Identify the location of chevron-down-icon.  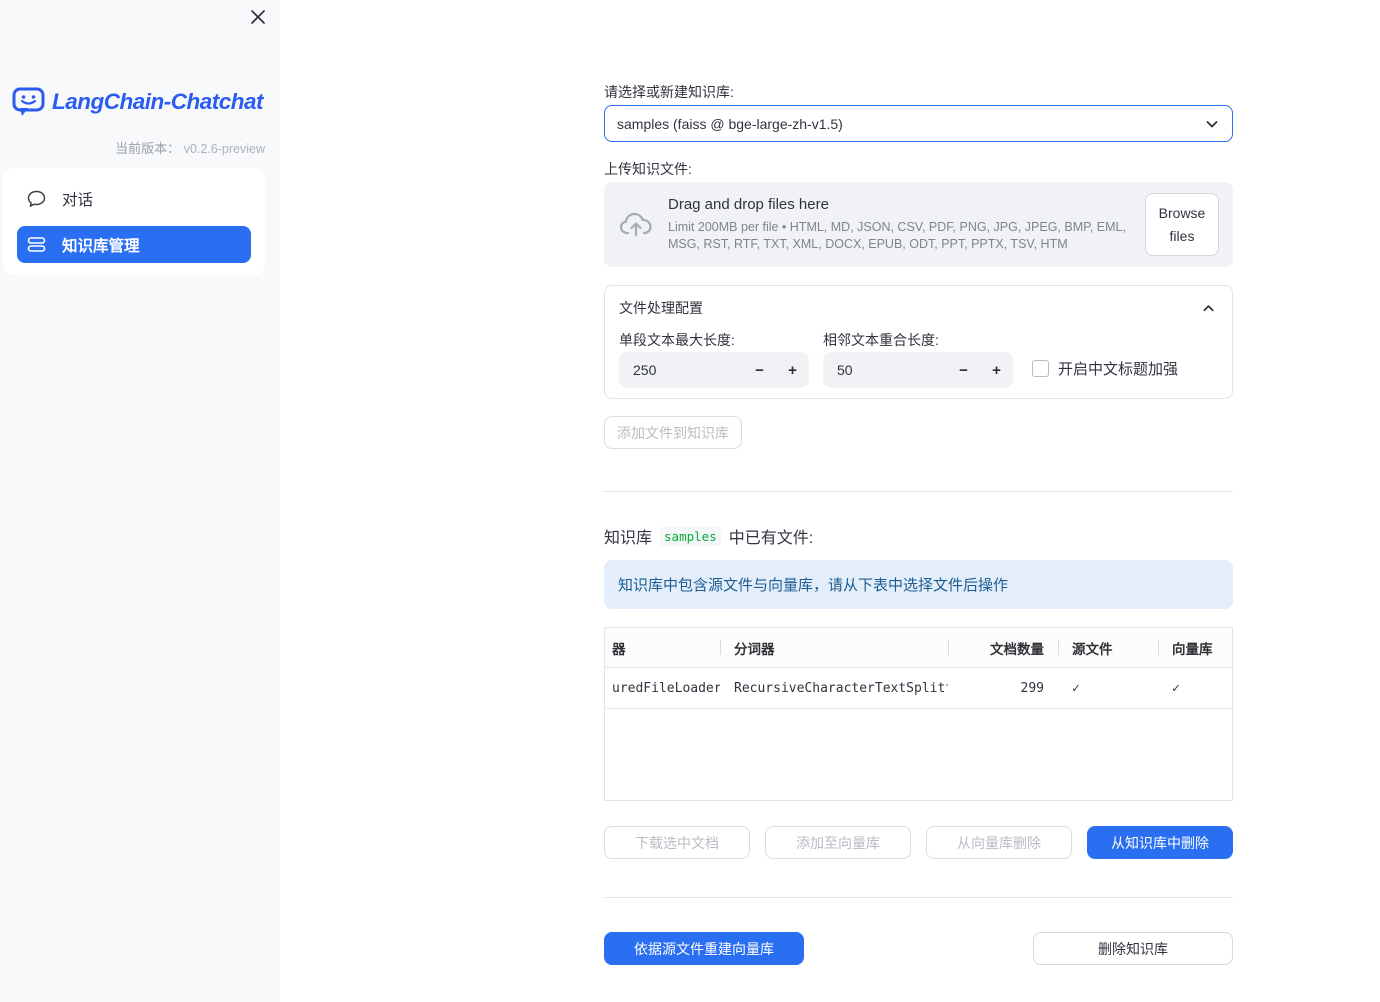
(1212, 124).